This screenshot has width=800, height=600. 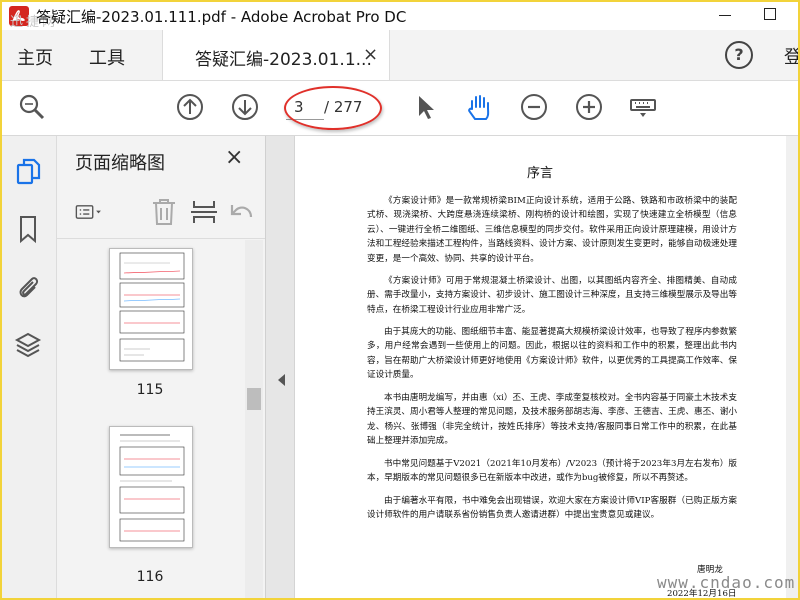 What do you see at coordinates (28, 171) in the screenshot?
I see `page-thumbnails-icon` at bounding box center [28, 171].